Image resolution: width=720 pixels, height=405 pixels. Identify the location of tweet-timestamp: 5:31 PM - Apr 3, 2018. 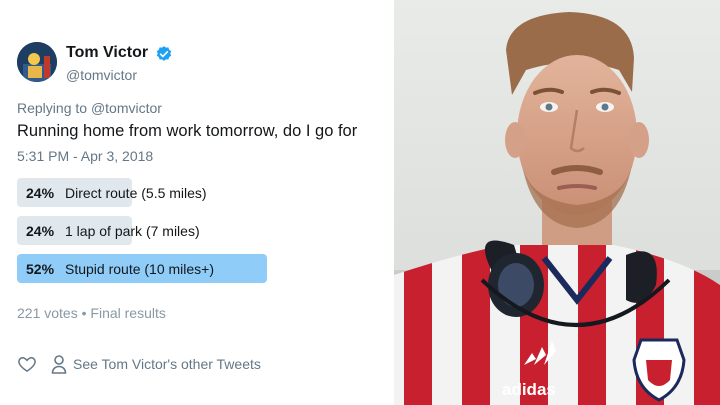
(85, 156).